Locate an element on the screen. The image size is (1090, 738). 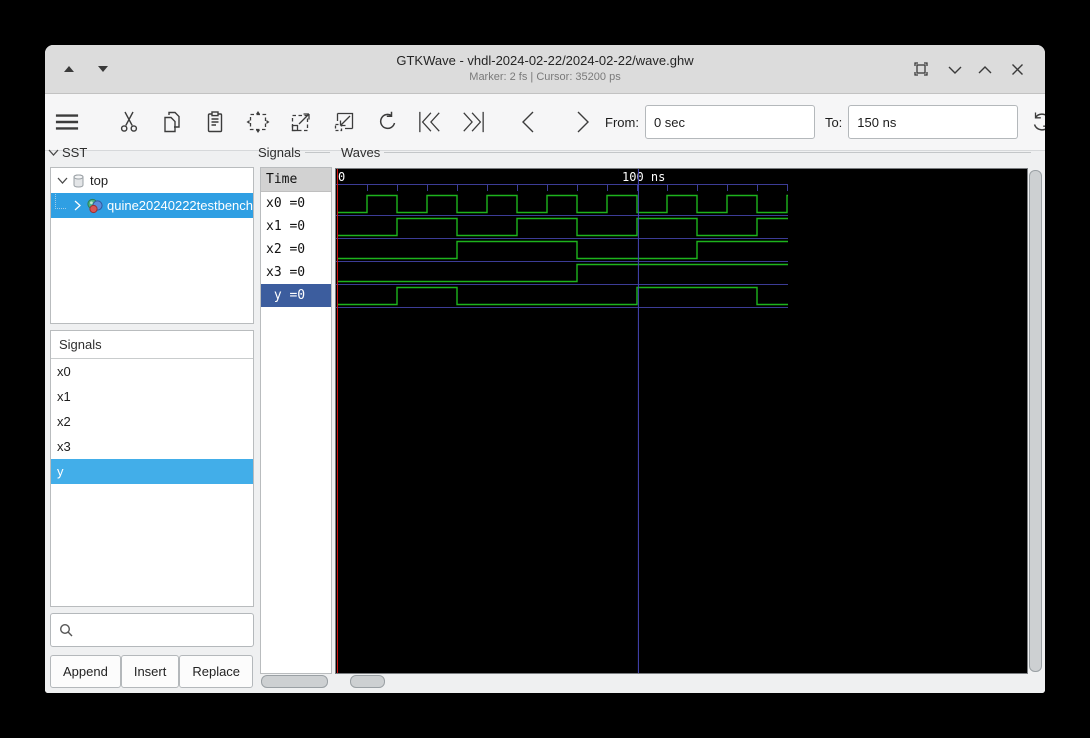
zoom-fit-button is located at coordinates (258, 122).